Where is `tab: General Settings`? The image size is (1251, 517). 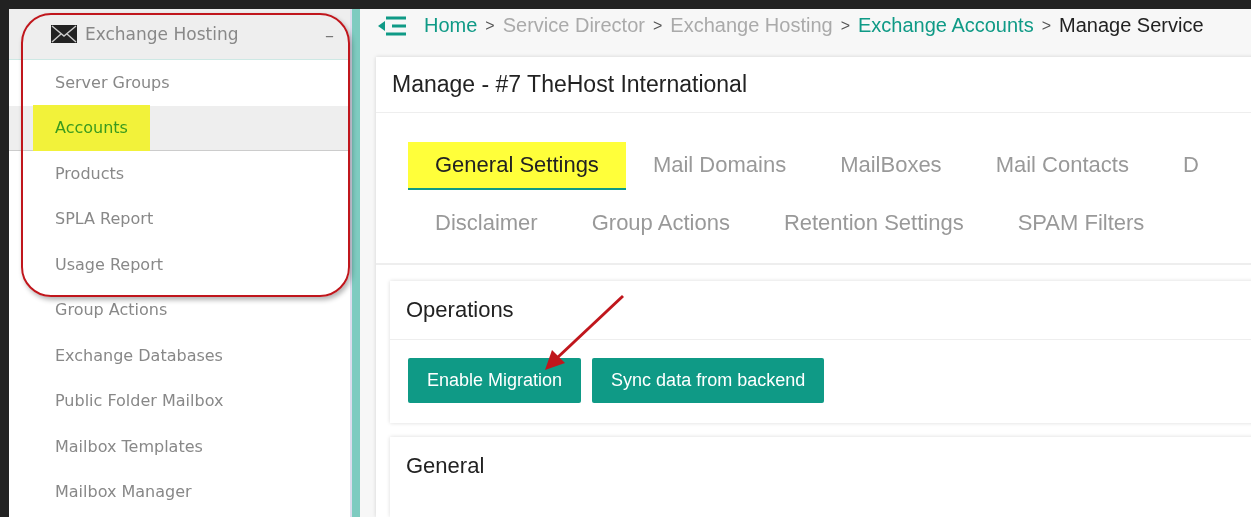 tab: General Settings is located at coordinates (517, 166).